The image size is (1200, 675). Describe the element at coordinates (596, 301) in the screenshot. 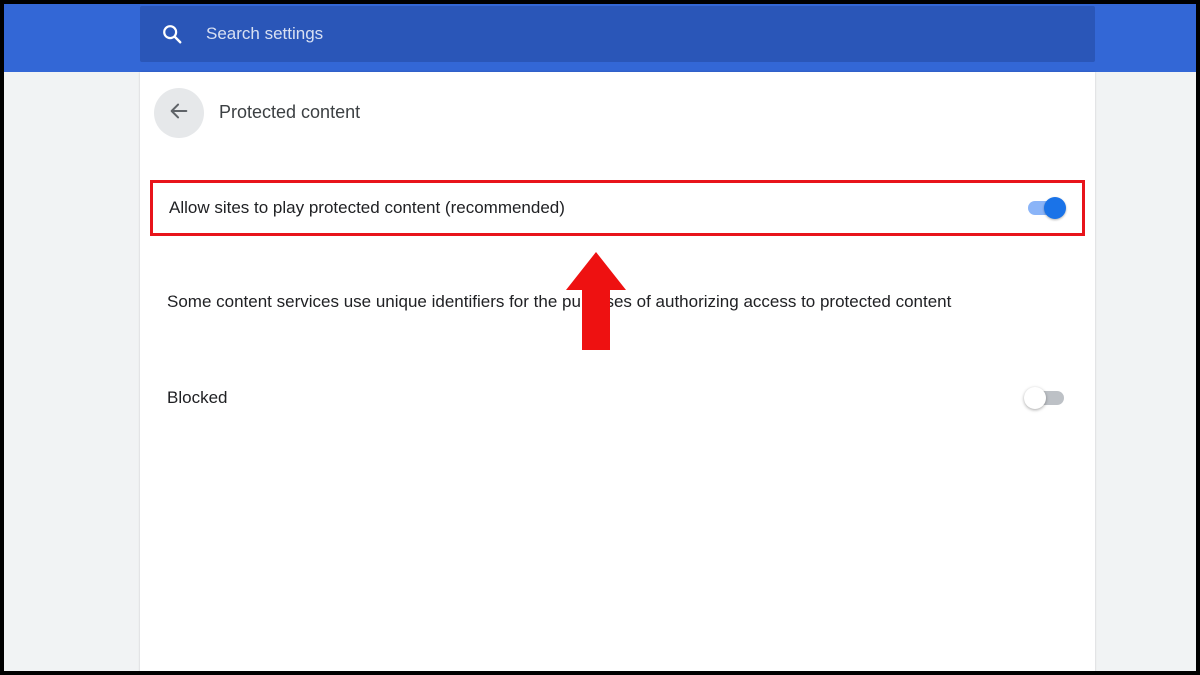

I see `red-arrow-annotation-icon` at that location.